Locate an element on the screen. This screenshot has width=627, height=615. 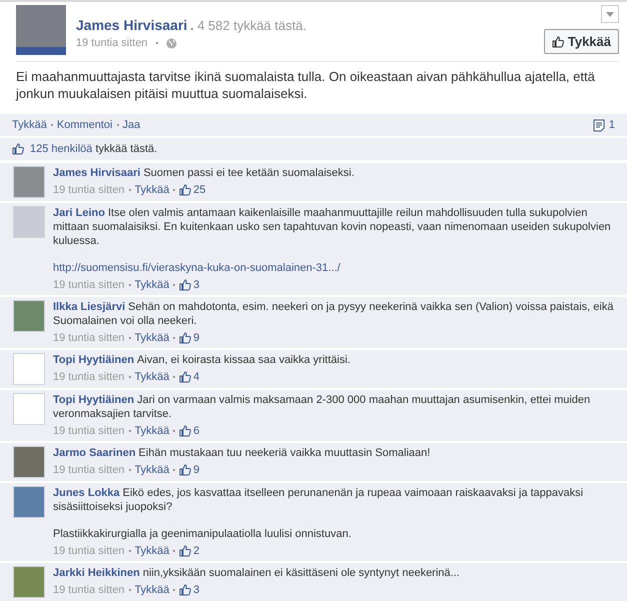
author-name: James Hirvisaari is located at coordinates (132, 25).